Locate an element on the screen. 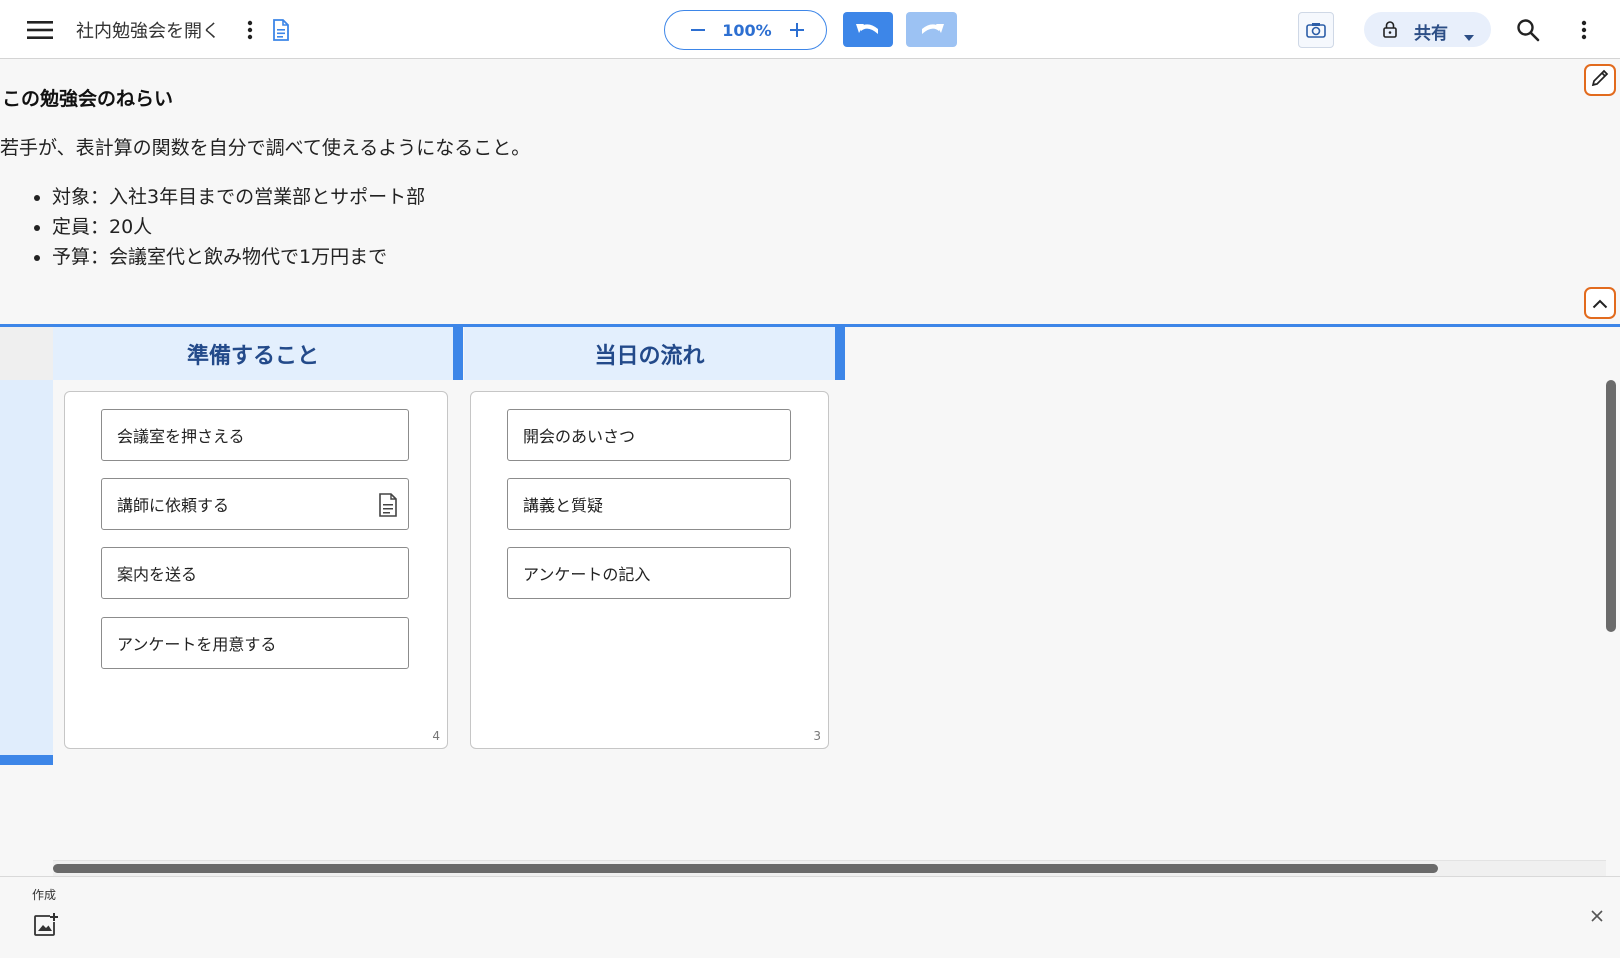  share-button: 共有 is located at coordinates (1427, 29).